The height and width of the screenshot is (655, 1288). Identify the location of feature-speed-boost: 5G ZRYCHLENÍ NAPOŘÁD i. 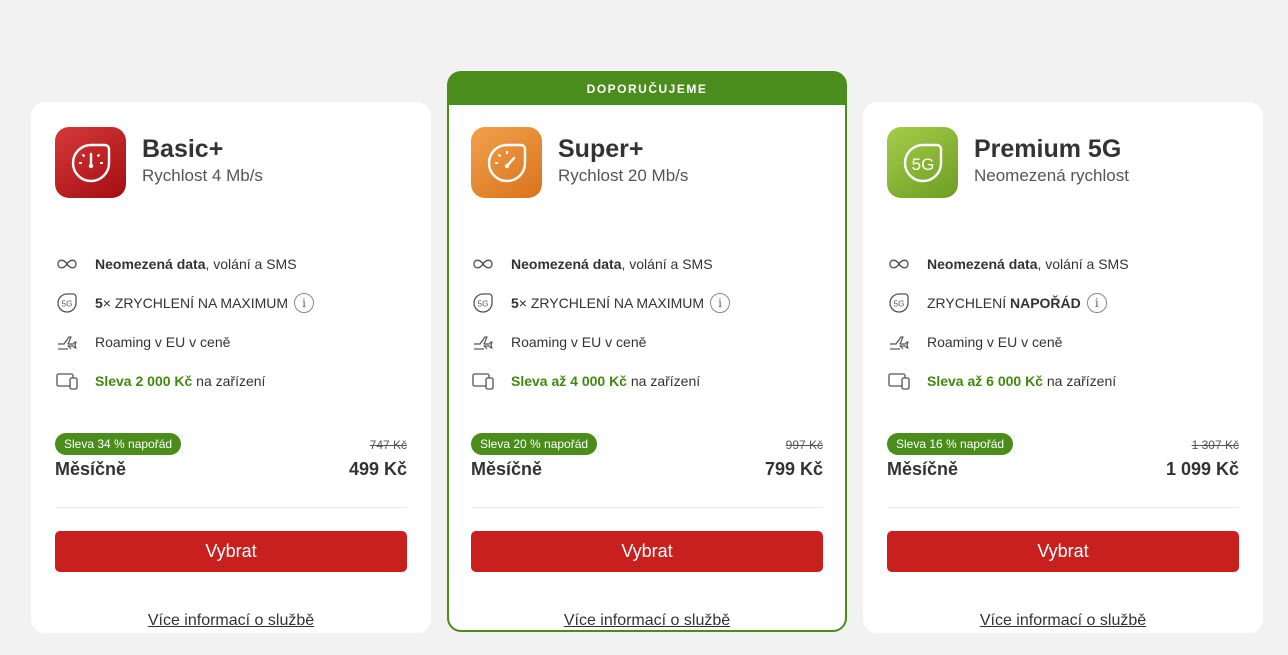
(1063, 302).